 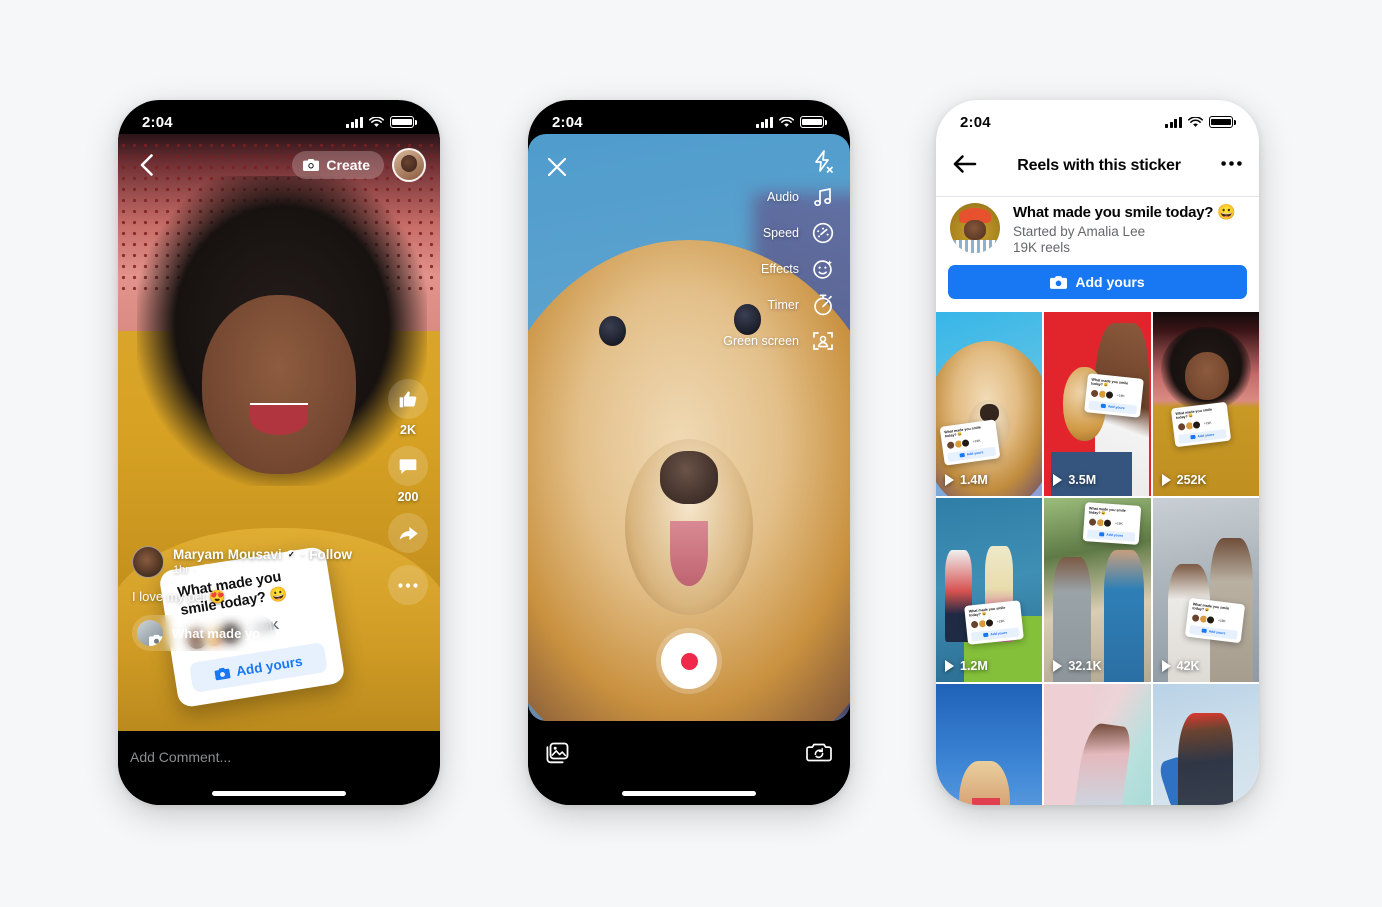 What do you see at coordinates (204, 633) in the screenshot?
I see `sticker-attribution-chip: What made yo` at bounding box center [204, 633].